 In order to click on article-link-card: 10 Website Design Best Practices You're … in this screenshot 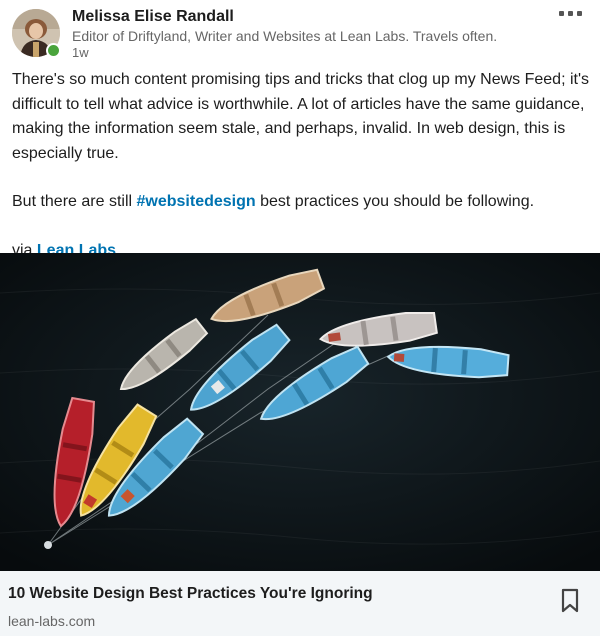, I will do `click(300, 603)`.